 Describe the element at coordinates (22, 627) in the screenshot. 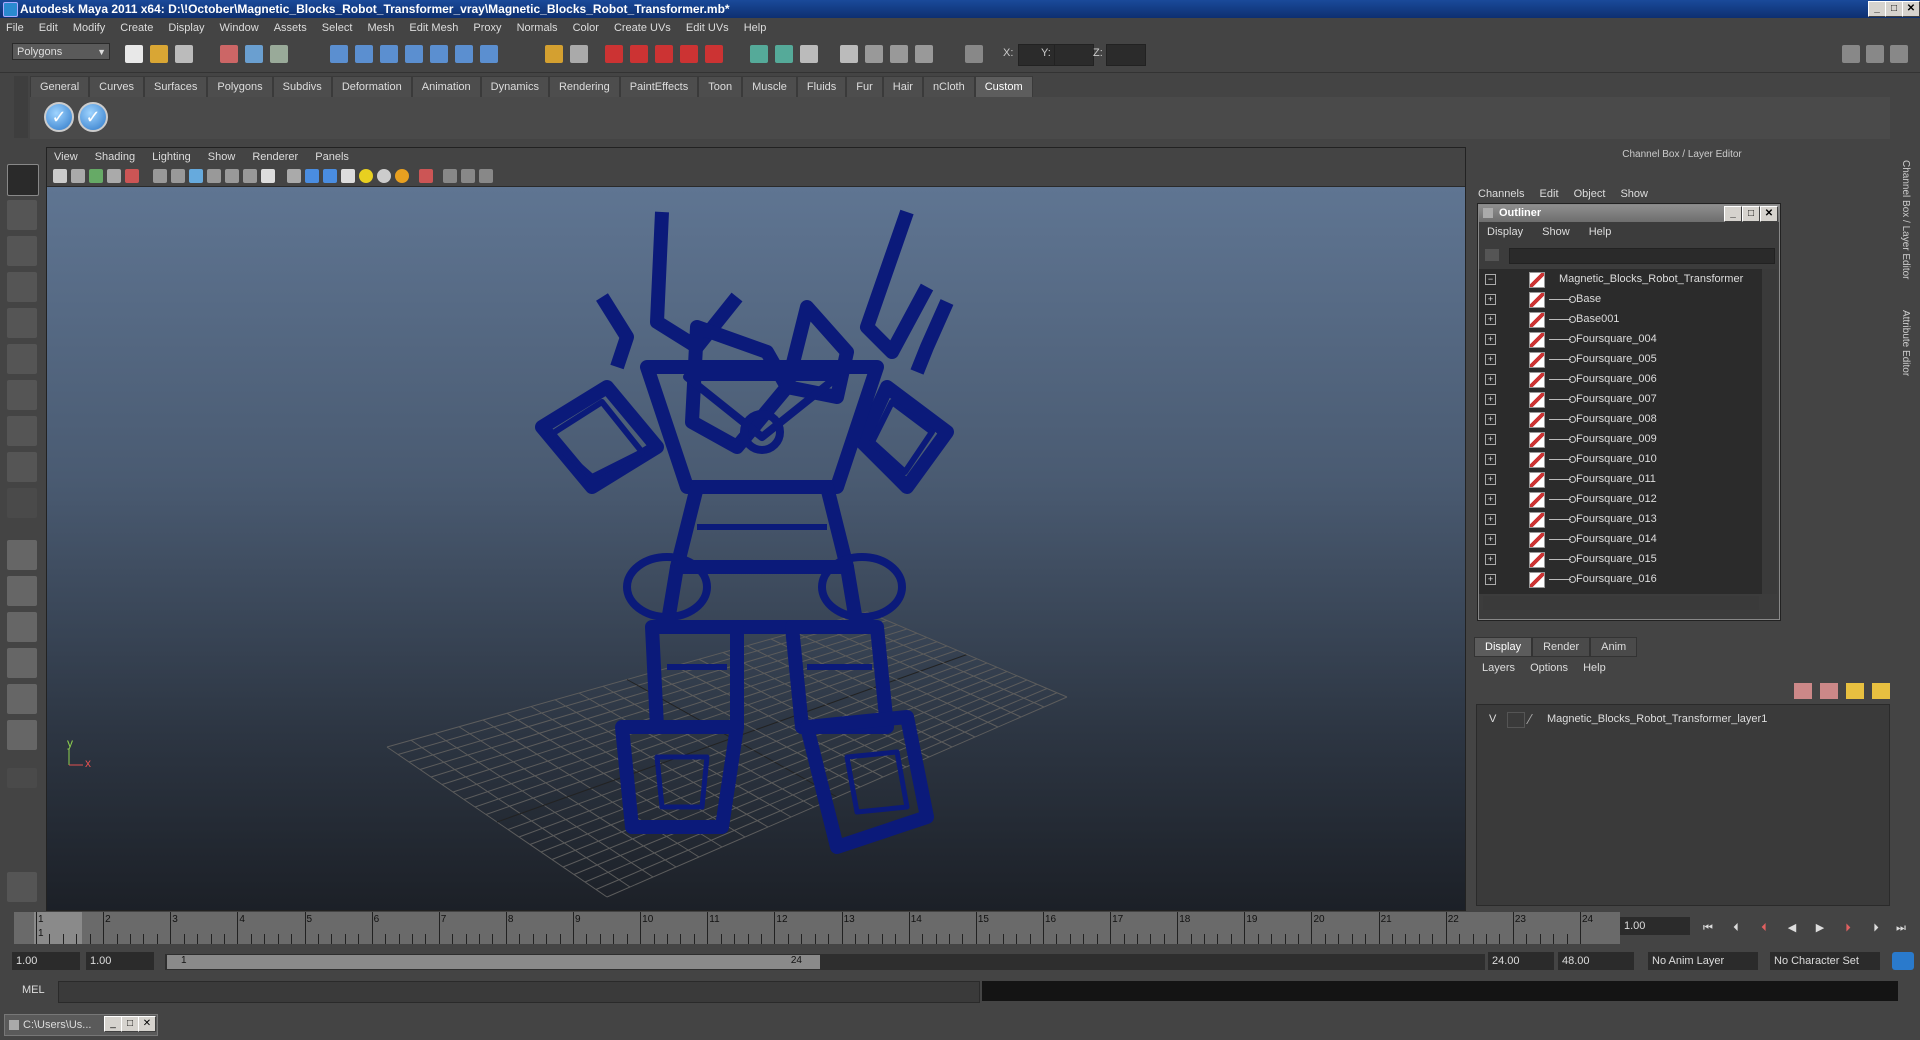

I see `layout-outliner-persp-icon` at that location.